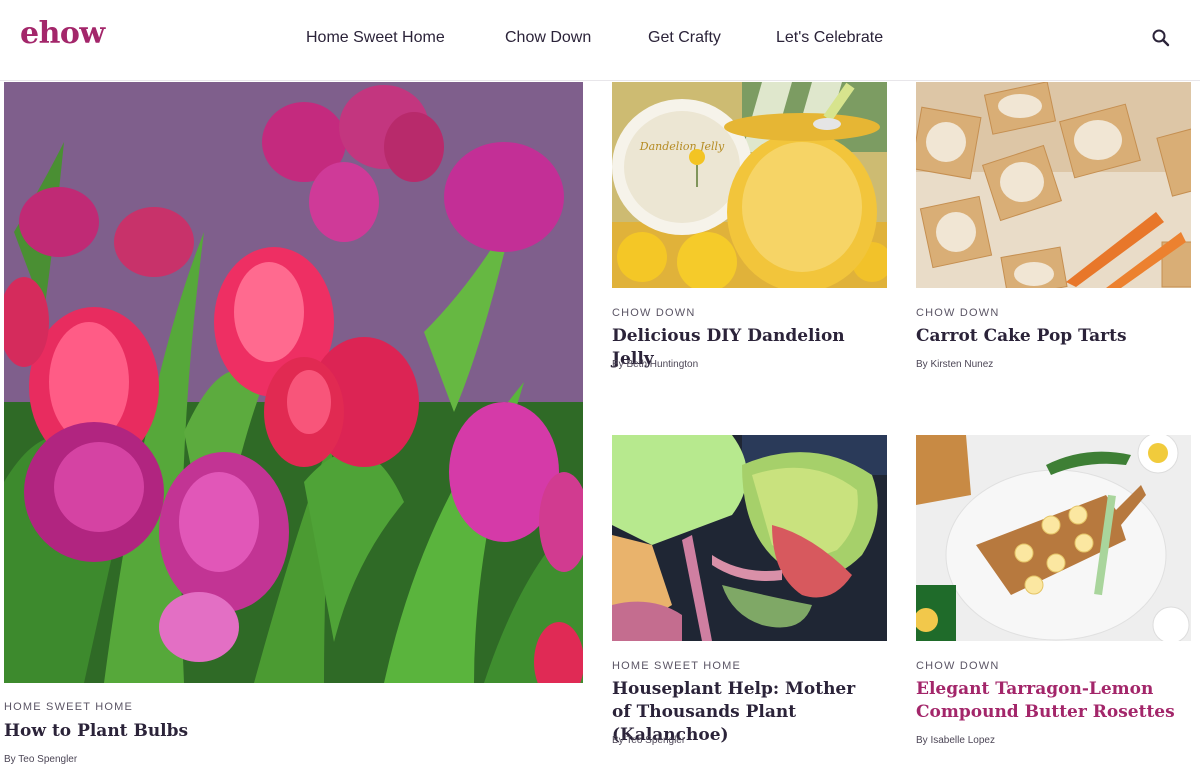 This screenshot has height=780, width=1200. What do you see at coordinates (749, 538) in the screenshot?
I see `kalanchoe-image` at bounding box center [749, 538].